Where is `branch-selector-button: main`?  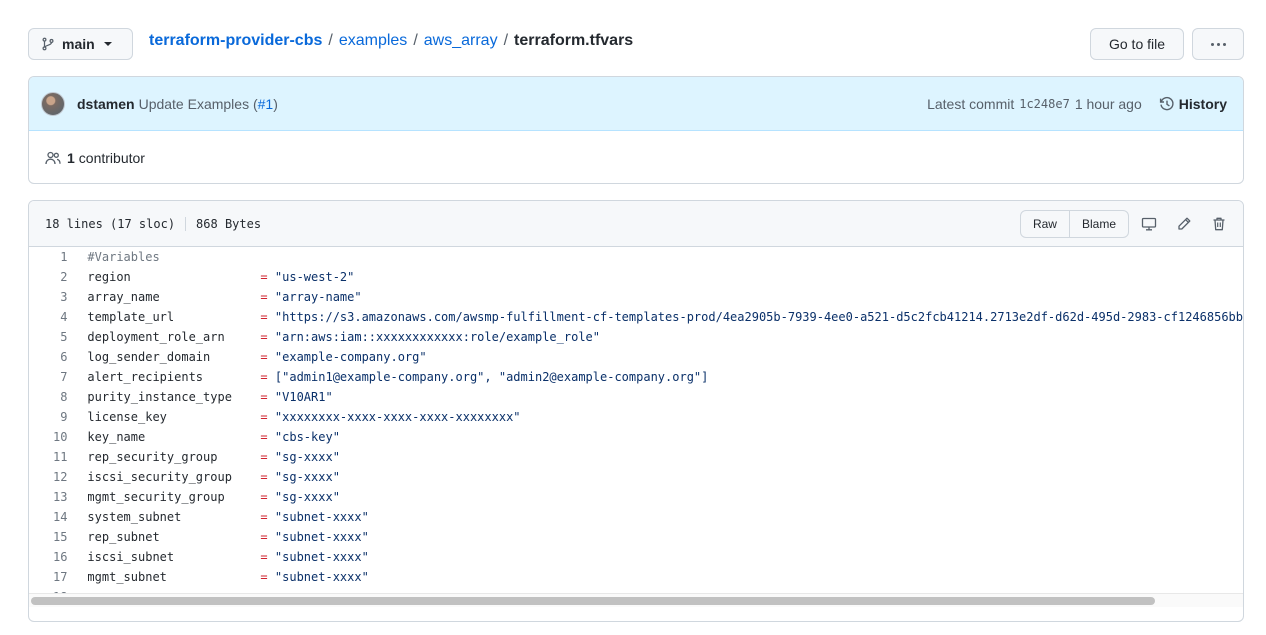
branch-selector-button: main is located at coordinates (80, 44).